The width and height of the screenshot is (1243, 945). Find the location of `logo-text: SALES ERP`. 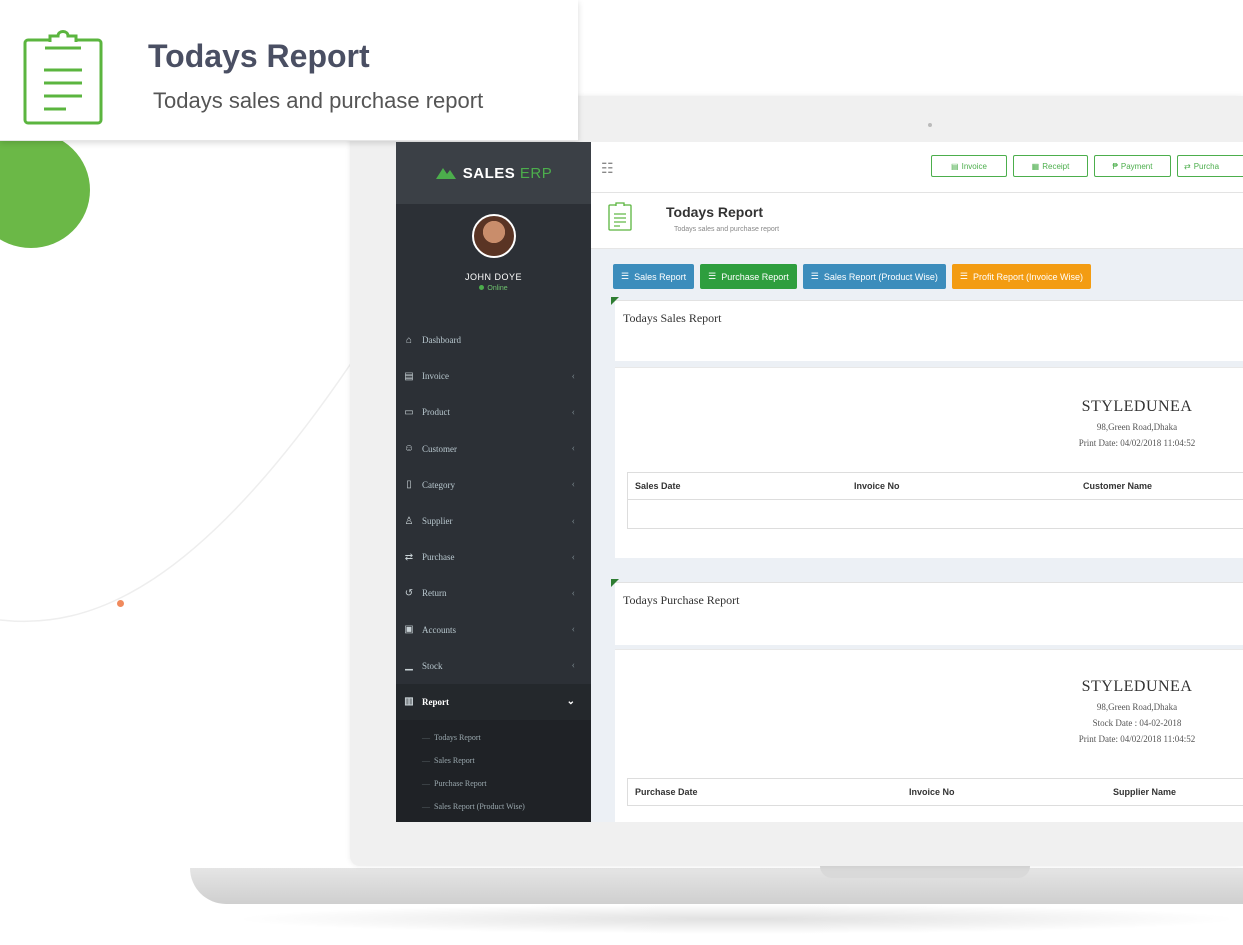

logo-text: SALES ERP is located at coordinates (507, 173).